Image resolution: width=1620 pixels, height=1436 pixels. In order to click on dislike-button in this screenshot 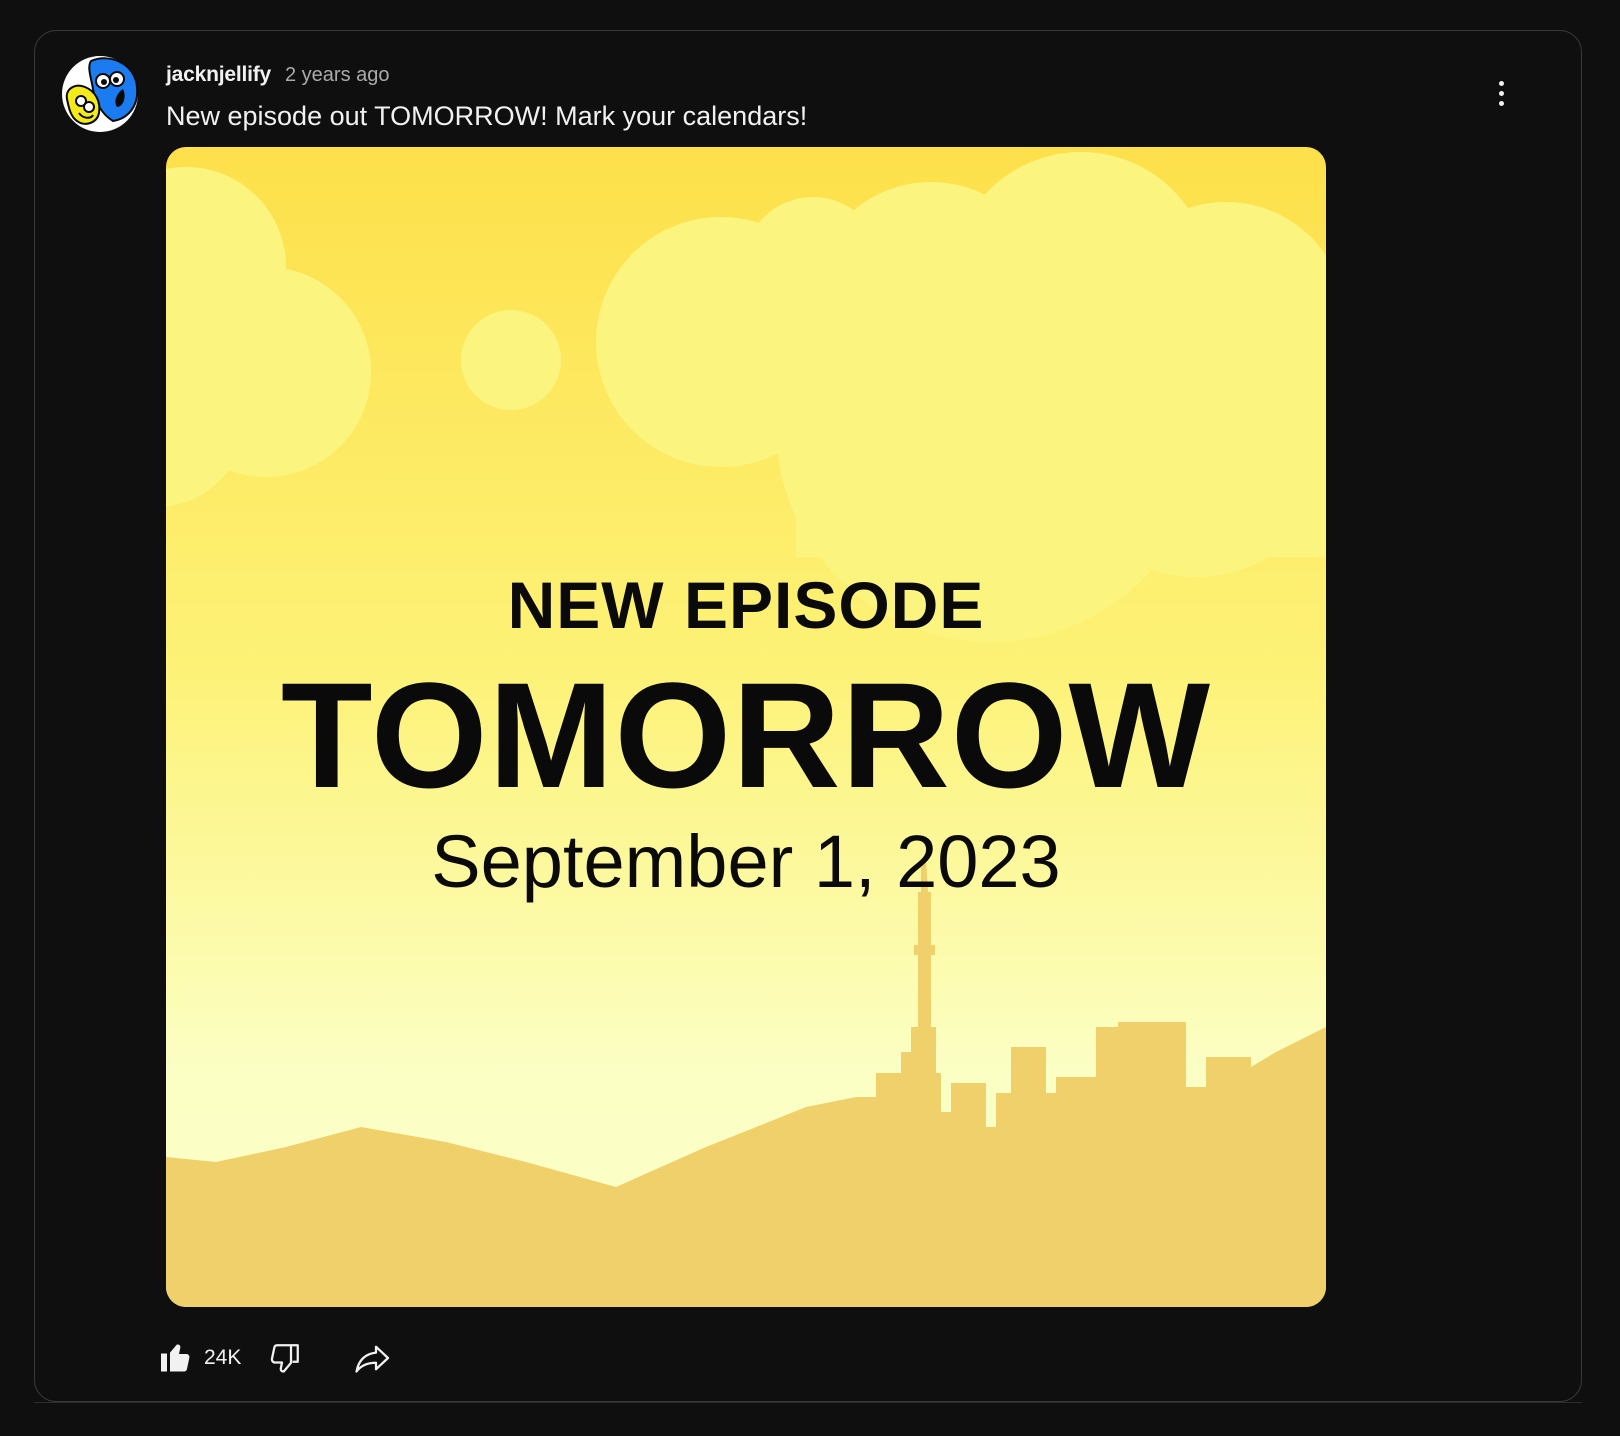, I will do `click(285, 1358)`.